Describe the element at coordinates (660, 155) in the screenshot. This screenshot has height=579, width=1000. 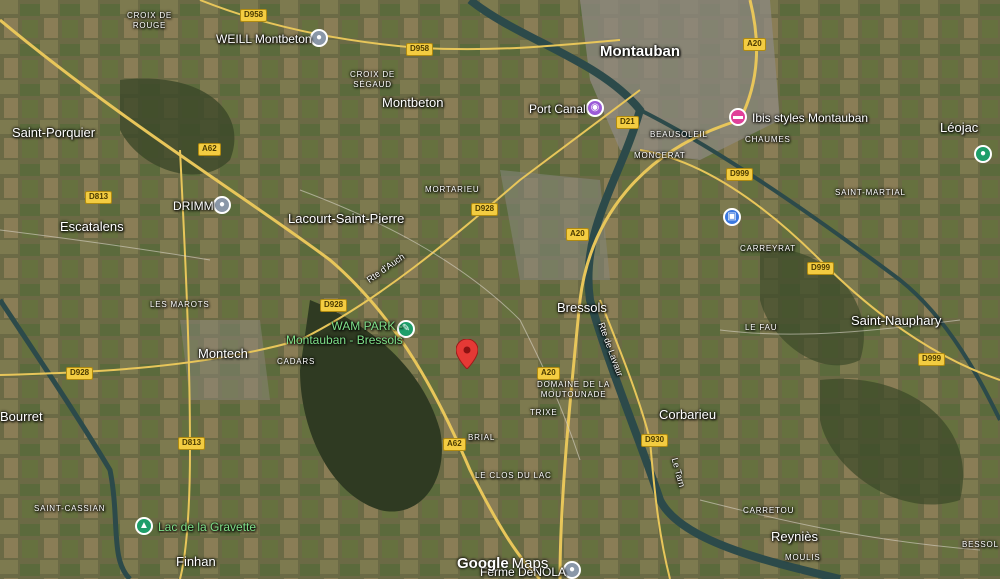
I see `locality-label: MONCERAT` at that location.